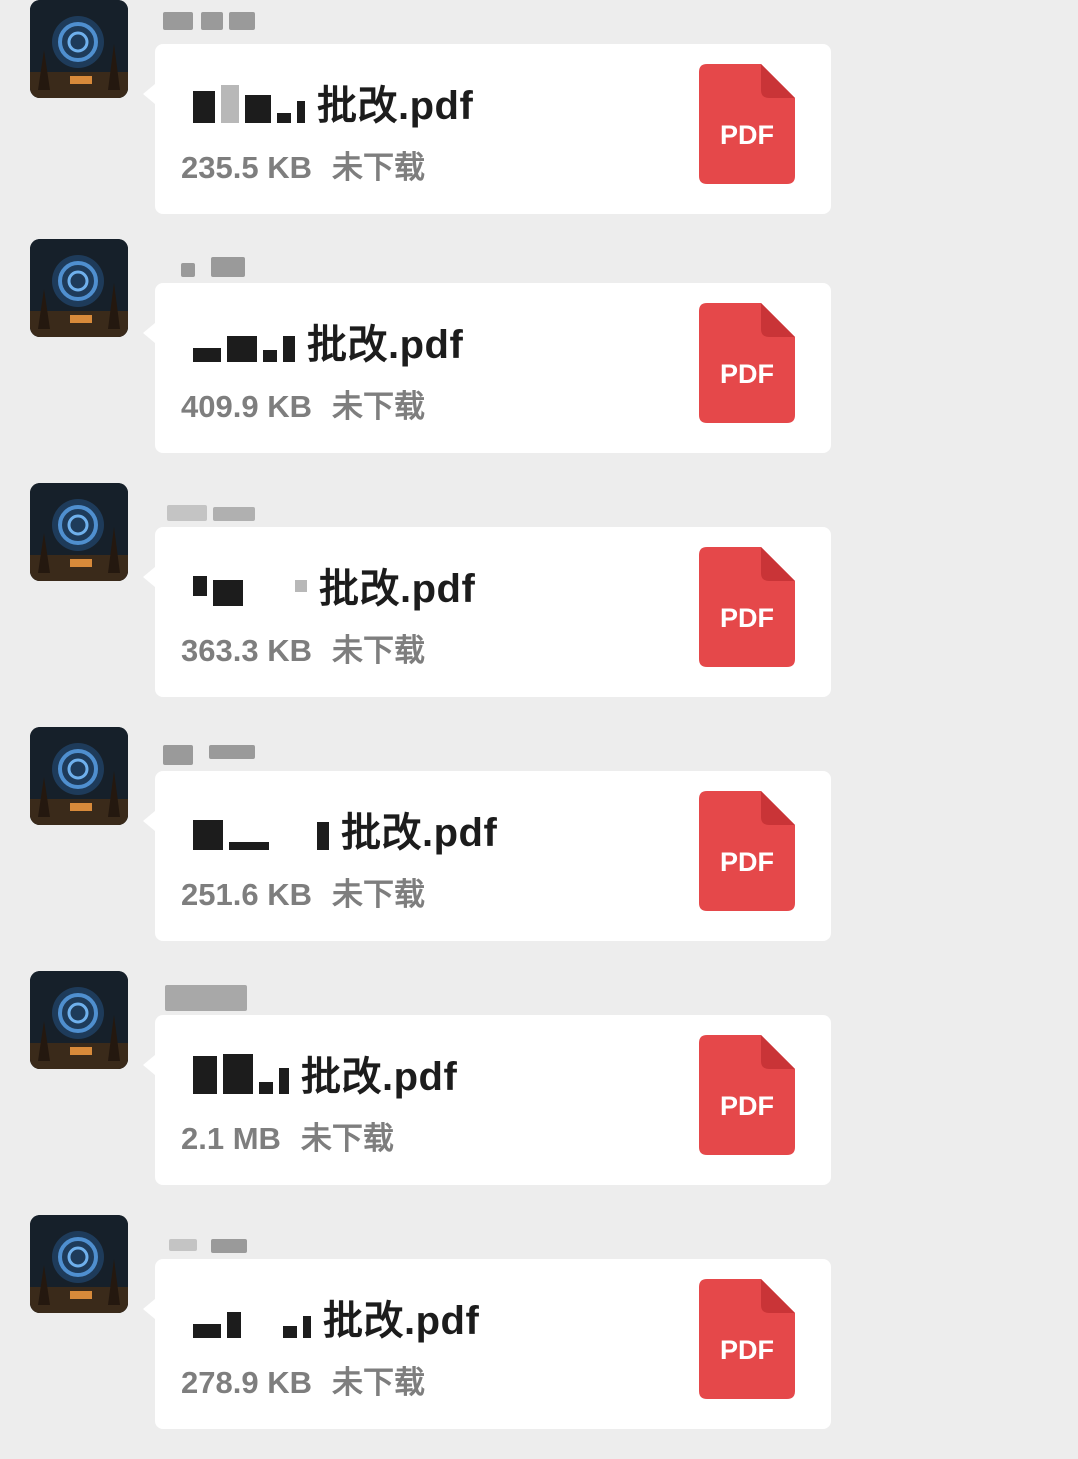 This screenshot has height=1459, width=1078. I want to click on file-meta: 251.6 KB 未下载, so click(303, 891).